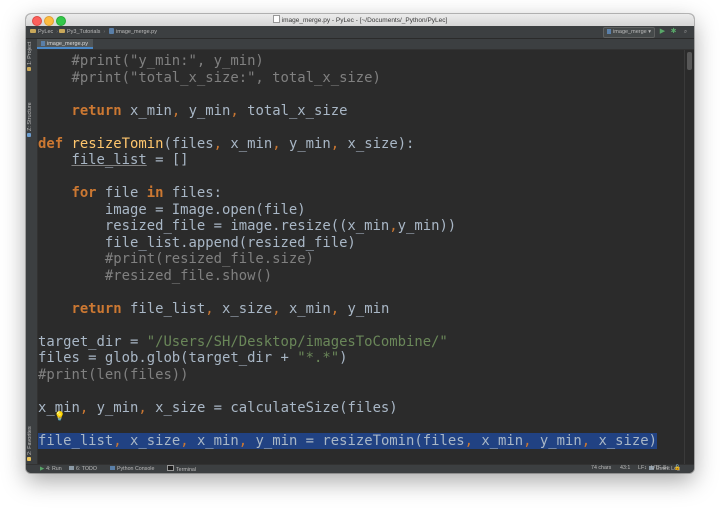  Describe the element at coordinates (117, 143) in the screenshot. I see `code-token: resizeTomin` at that location.